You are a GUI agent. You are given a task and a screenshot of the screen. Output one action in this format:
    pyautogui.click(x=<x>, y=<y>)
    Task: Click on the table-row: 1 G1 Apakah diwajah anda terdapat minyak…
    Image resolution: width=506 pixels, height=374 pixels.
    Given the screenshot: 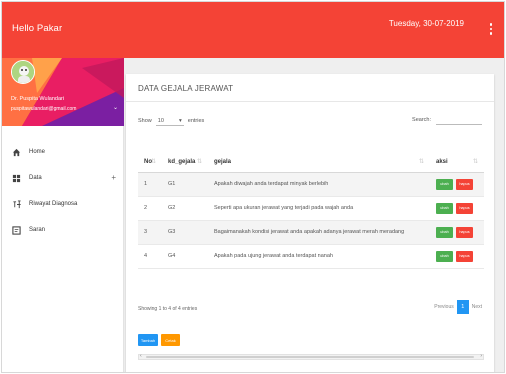 What is the action you would take?
    pyautogui.click(x=311, y=184)
    